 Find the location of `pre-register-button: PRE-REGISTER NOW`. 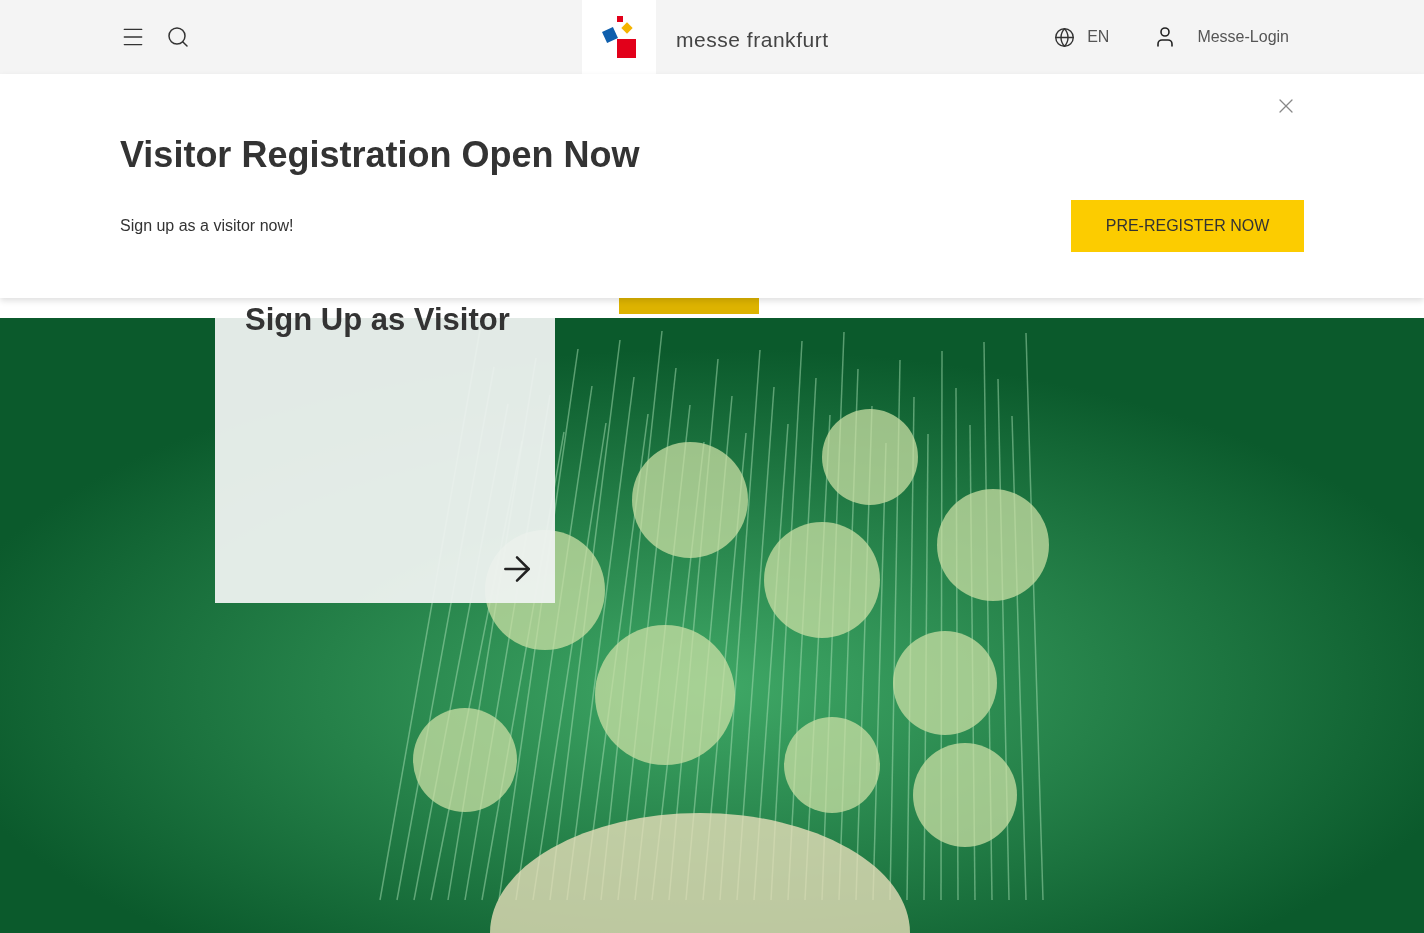

pre-register-button: PRE-REGISTER NOW is located at coordinates (1187, 226).